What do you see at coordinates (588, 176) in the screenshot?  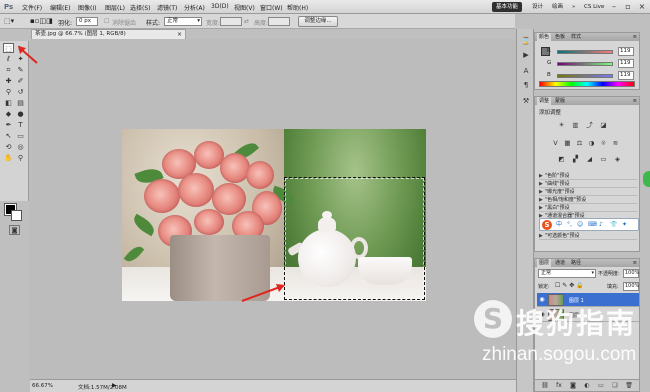 I see `preset-levels: ▶ "色阶"预设` at bounding box center [588, 176].